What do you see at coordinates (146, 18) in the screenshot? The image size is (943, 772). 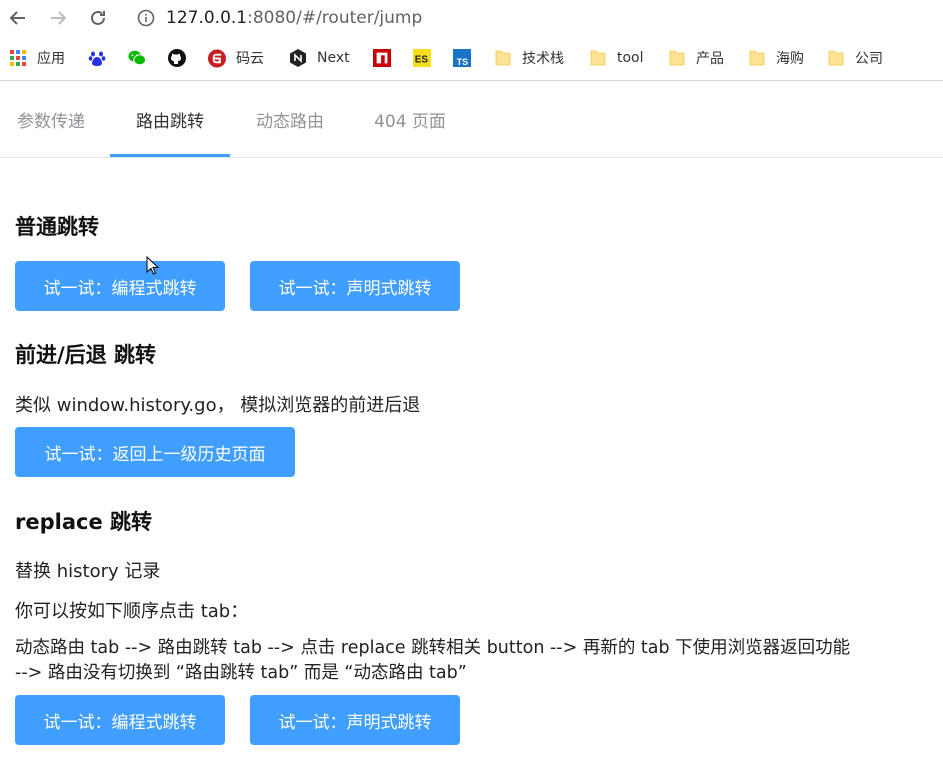 I see `info-icon` at bounding box center [146, 18].